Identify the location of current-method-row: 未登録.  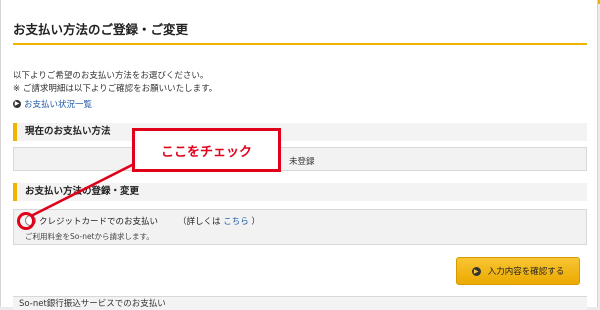
(300, 159).